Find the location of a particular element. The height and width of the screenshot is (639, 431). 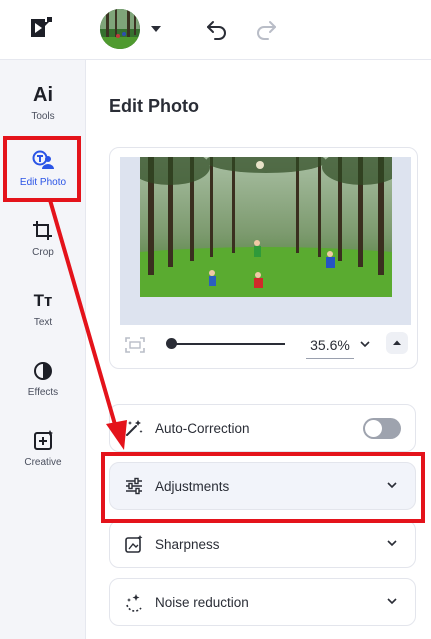

rail-item-label: Effects is located at coordinates (43, 392).